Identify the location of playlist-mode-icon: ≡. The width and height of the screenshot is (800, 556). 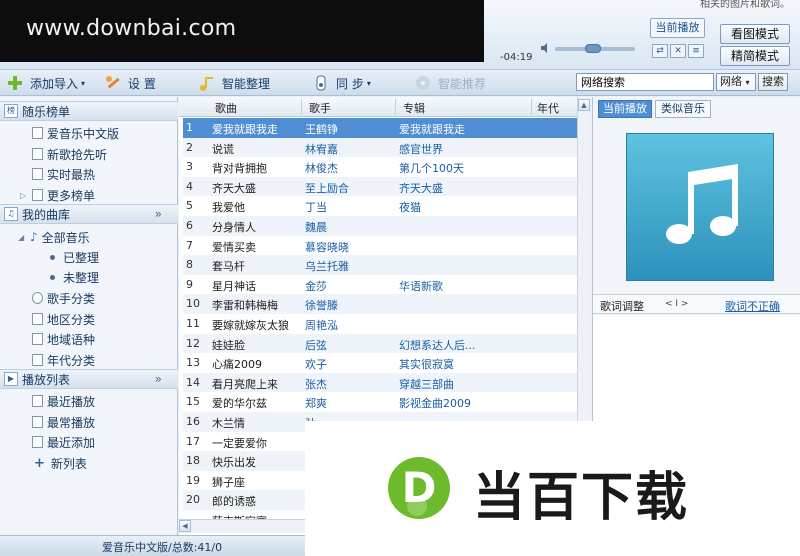
(696, 51).